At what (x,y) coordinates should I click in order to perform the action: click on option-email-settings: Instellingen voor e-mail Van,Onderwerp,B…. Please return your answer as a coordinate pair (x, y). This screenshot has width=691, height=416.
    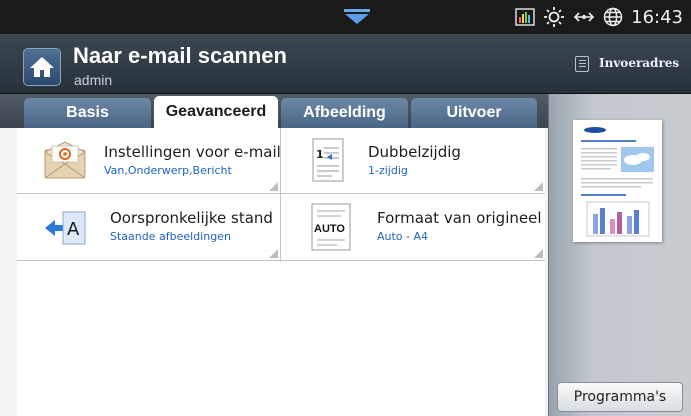
    Looking at the image, I should click on (149, 161).